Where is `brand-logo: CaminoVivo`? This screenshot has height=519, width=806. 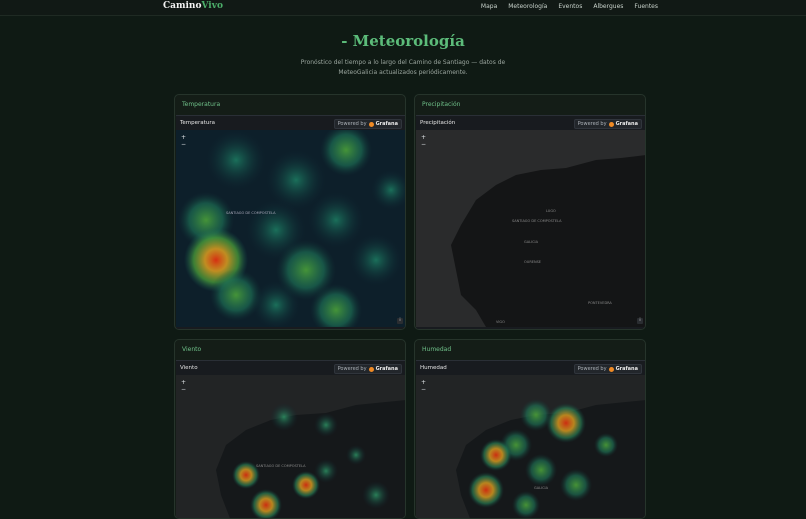
brand-logo: CaminoVivo is located at coordinates (193, 6).